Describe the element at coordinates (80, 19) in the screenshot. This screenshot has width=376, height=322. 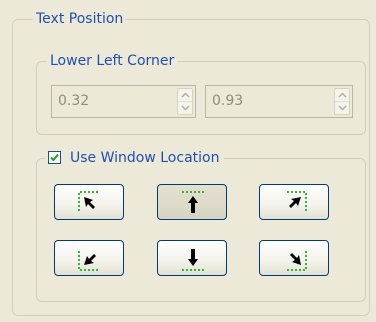
I see `text-position-title: Text Position` at that location.